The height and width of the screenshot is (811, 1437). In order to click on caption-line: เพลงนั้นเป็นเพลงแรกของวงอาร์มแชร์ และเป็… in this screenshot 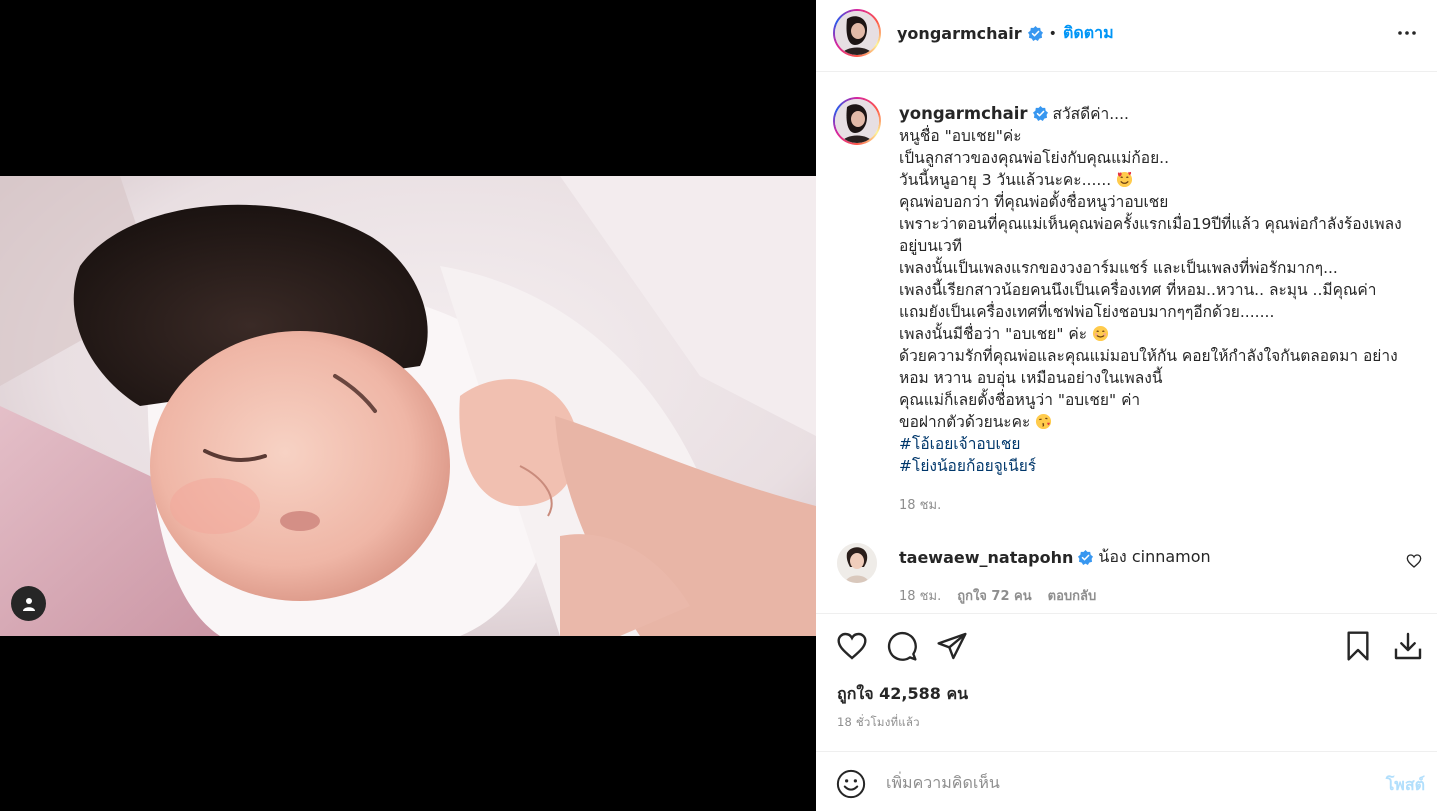, I will do `click(1118, 268)`.